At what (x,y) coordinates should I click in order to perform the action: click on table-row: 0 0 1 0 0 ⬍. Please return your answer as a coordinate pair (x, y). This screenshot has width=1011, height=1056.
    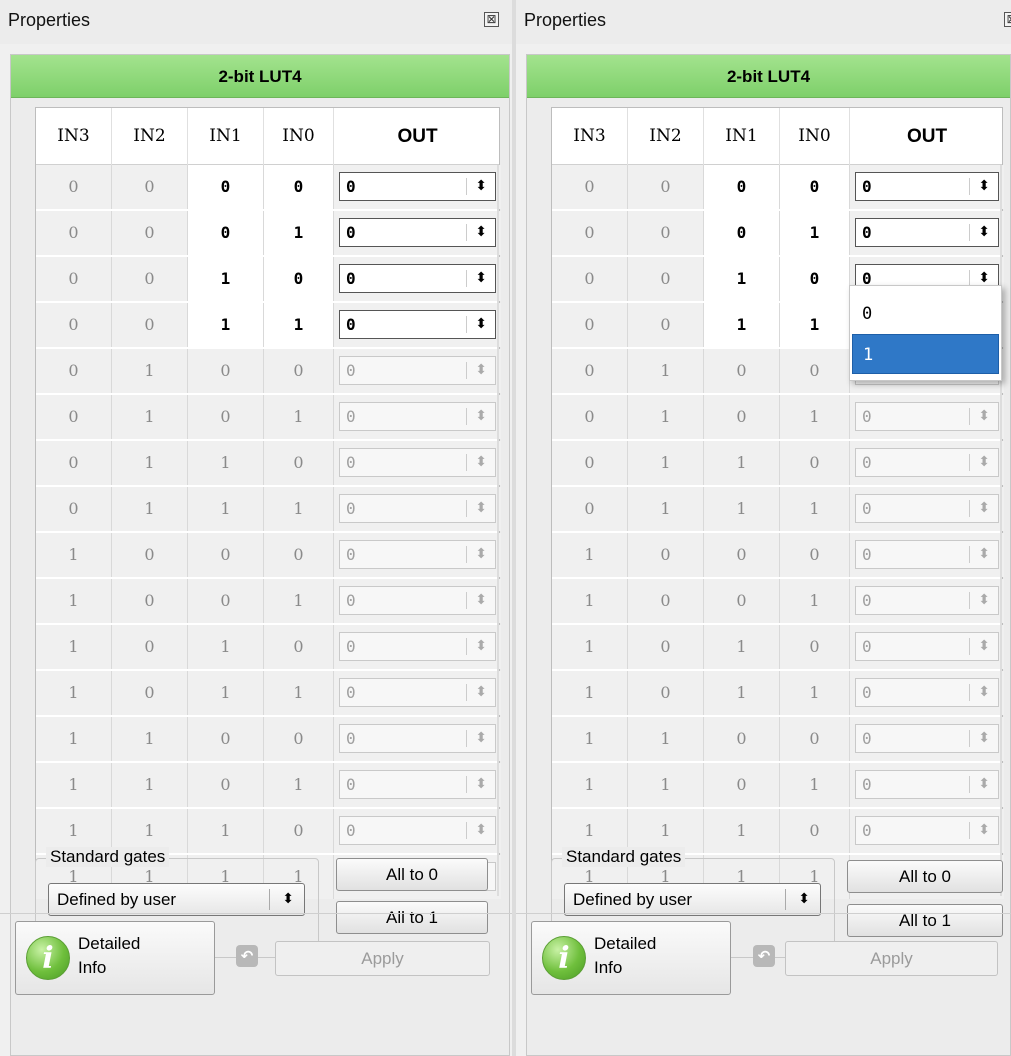
    Looking at the image, I should click on (268, 279).